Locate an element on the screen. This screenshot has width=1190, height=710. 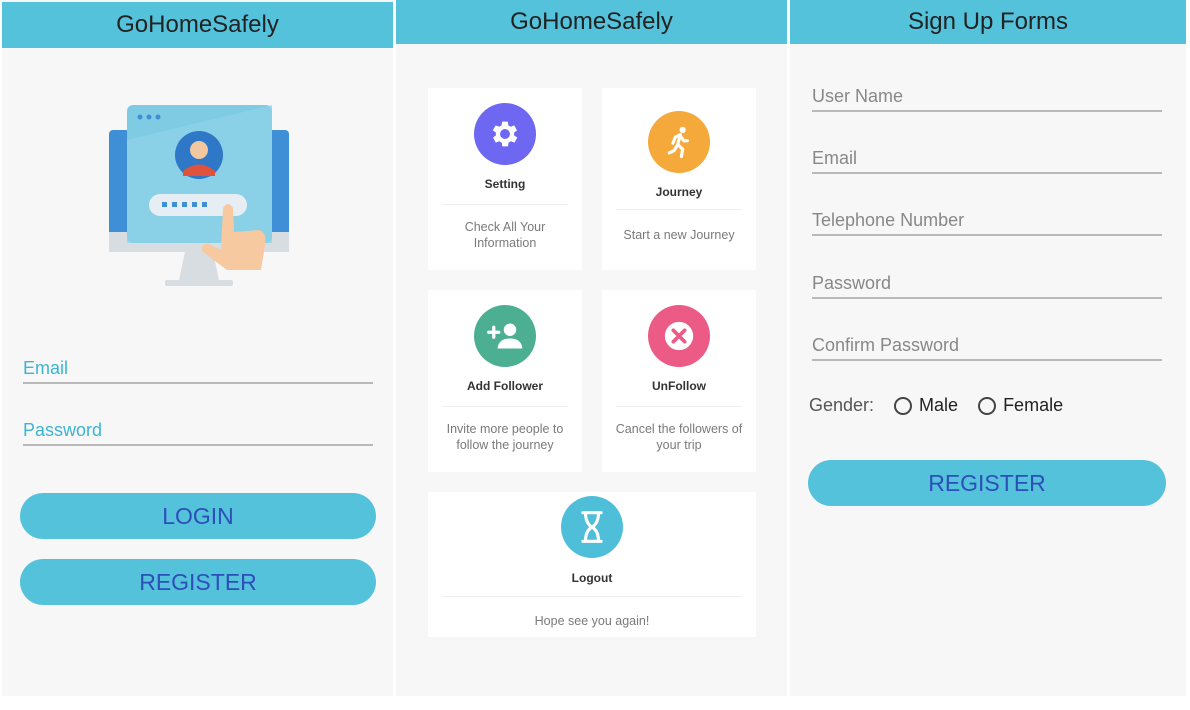
option-label: Male is located at coordinates (939, 405).